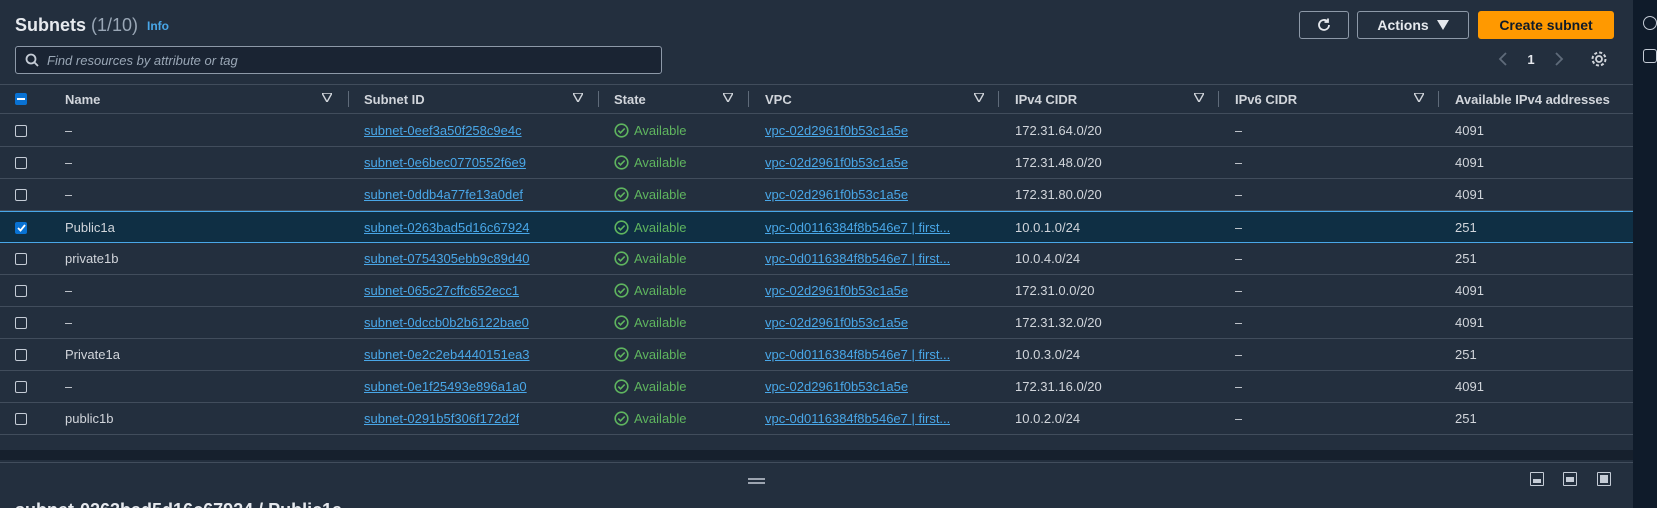 Image resolution: width=1657 pixels, height=508 pixels. Describe the element at coordinates (447, 354) in the screenshot. I see `cell-subnet-id-link: subnet-0e2c2eb4440151ea3` at that location.